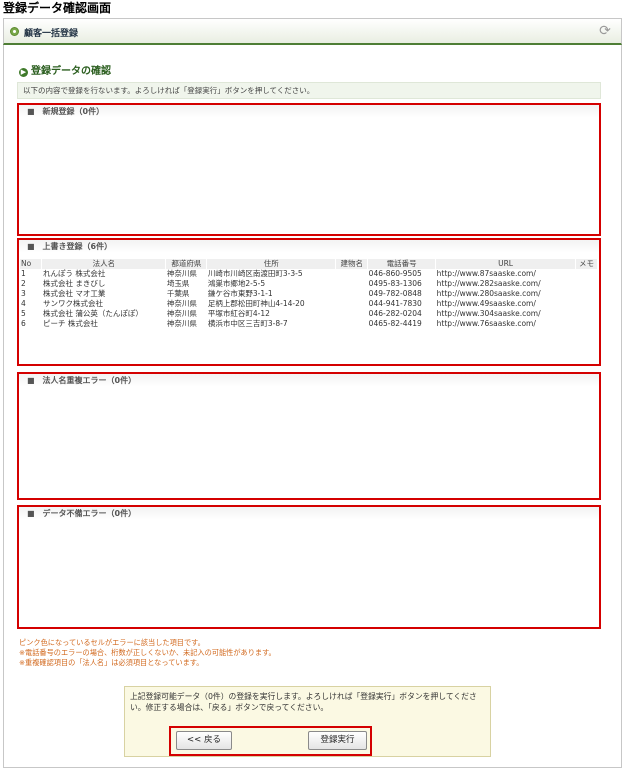  What do you see at coordinates (395, 313) in the screenshot?
I see `cell-tel: 046-282-0204` at bounding box center [395, 313].